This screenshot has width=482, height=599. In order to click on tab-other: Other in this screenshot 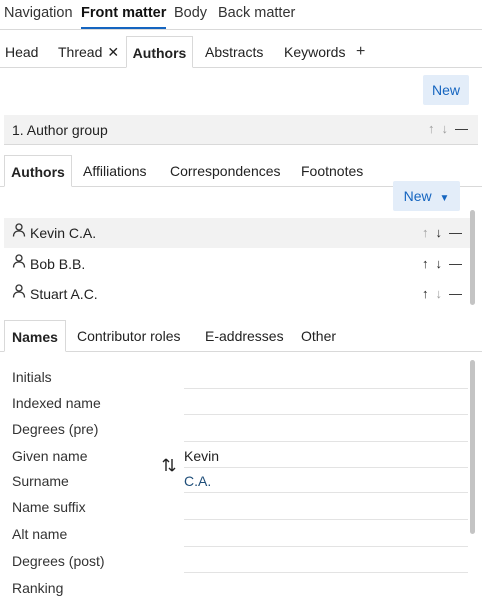, I will do `click(318, 336)`.